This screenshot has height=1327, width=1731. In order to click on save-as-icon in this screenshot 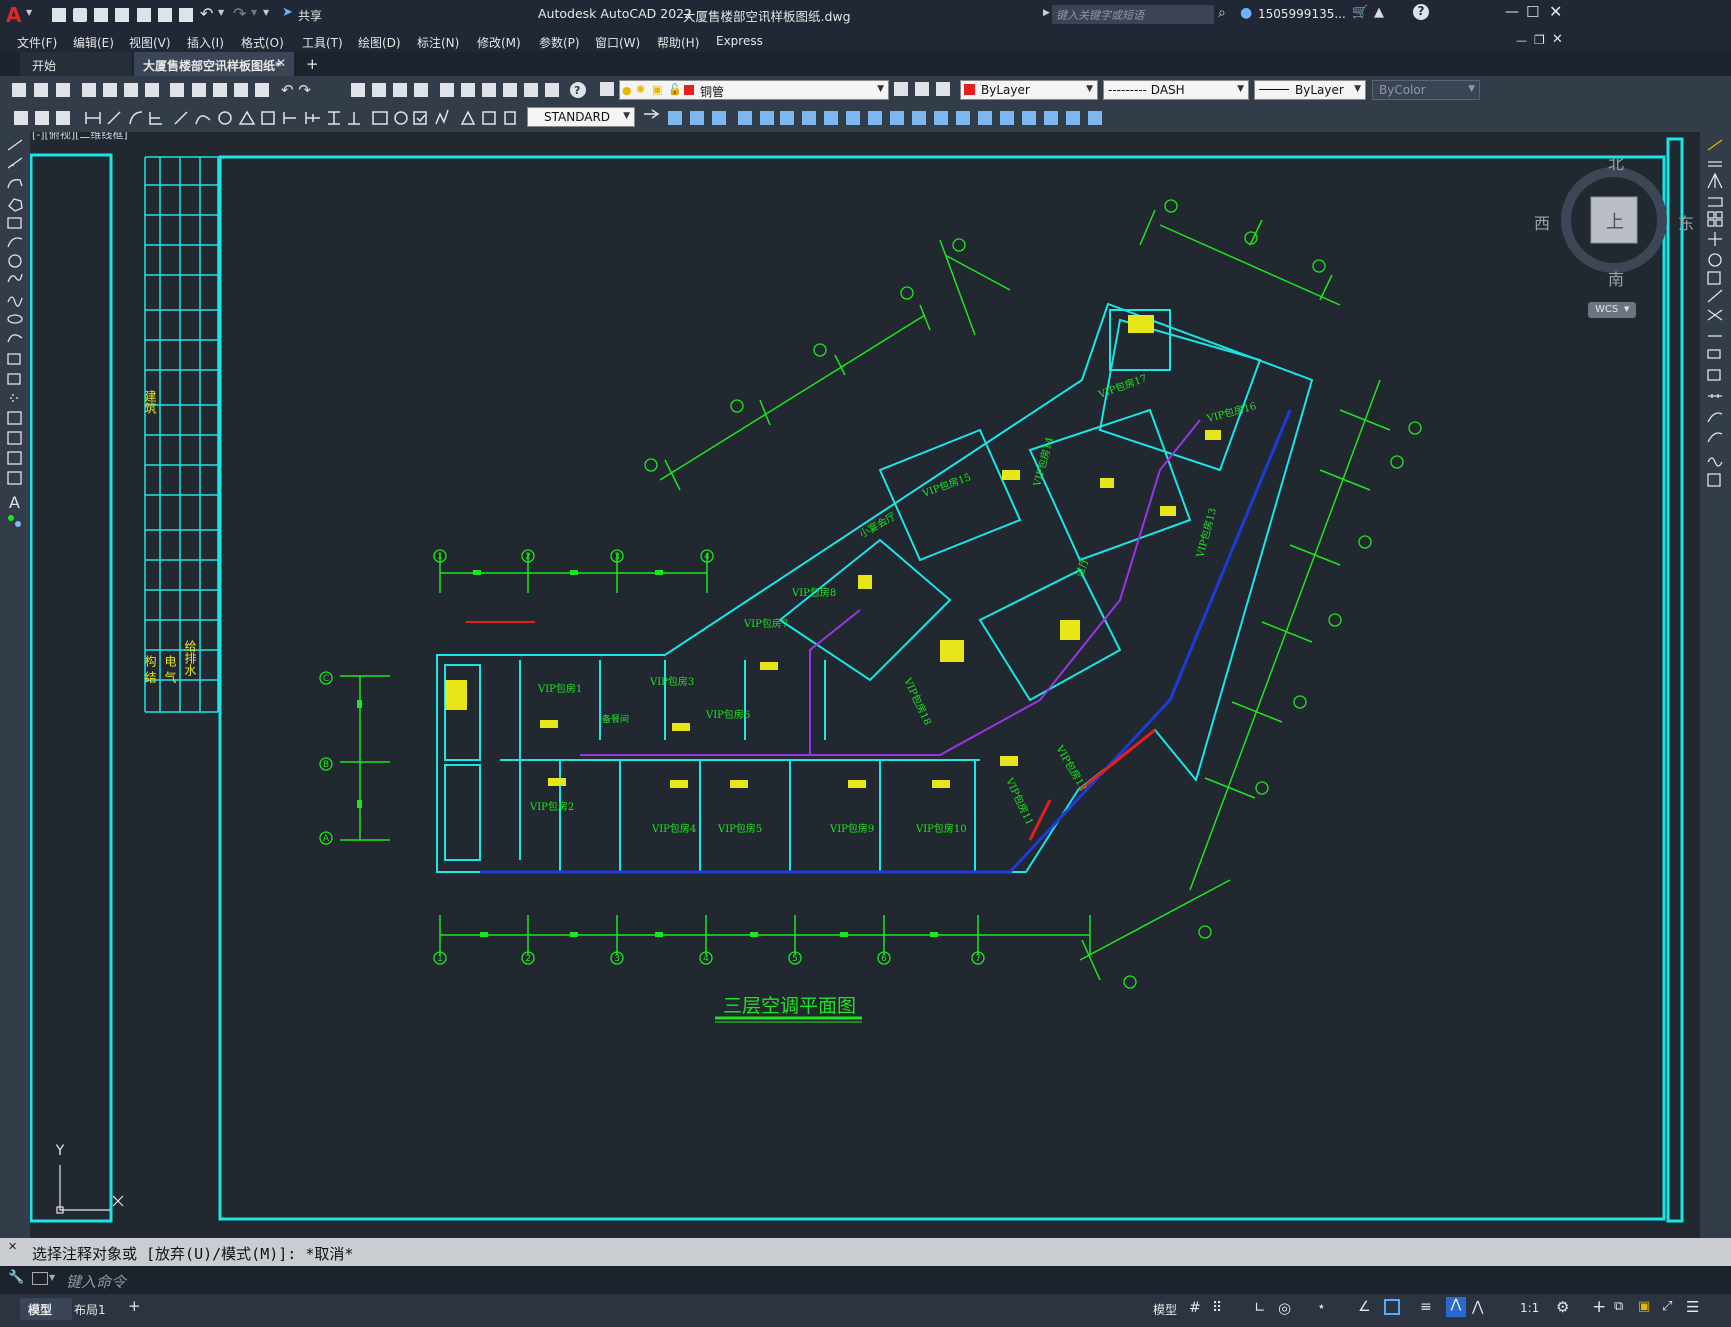, I will do `click(122, 15)`.